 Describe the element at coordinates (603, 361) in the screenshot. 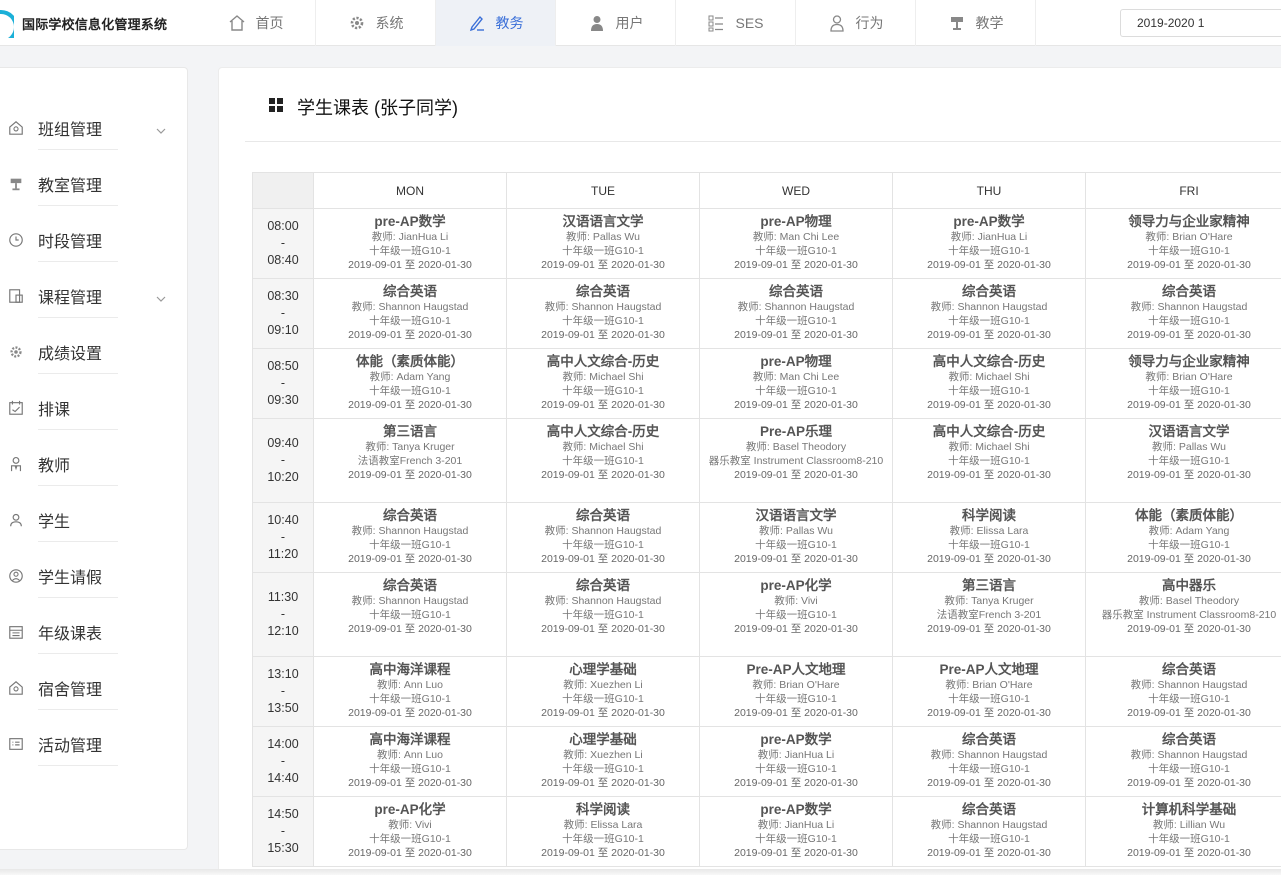

I see `course-name: 高中人文综合-历史` at that location.